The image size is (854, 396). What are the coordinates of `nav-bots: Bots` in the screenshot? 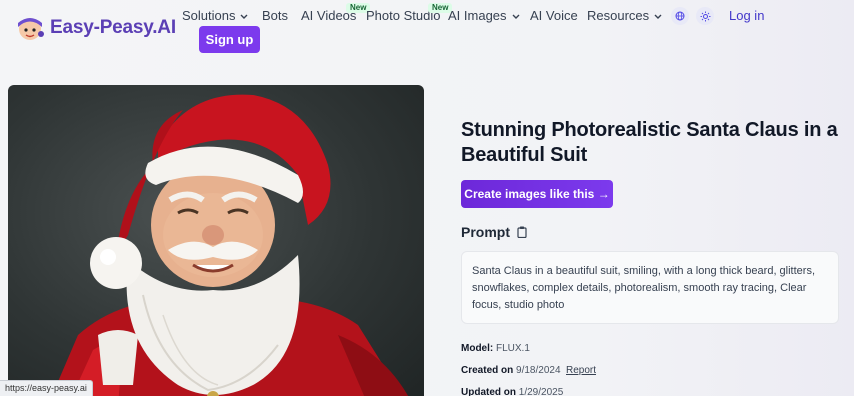 It's located at (275, 15).